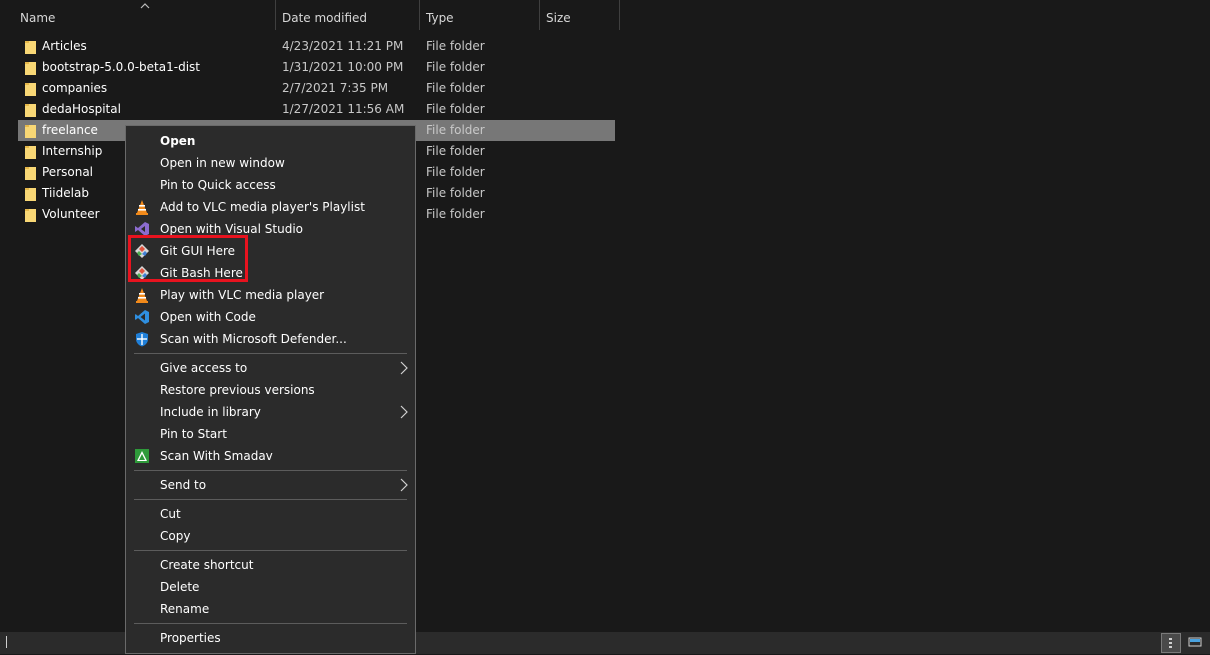 The width and height of the screenshot is (1210, 655). What do you see at coordinates (64, 46) in the screenshot?
I see `file-name: Articles` at bounding box center [64, 46].